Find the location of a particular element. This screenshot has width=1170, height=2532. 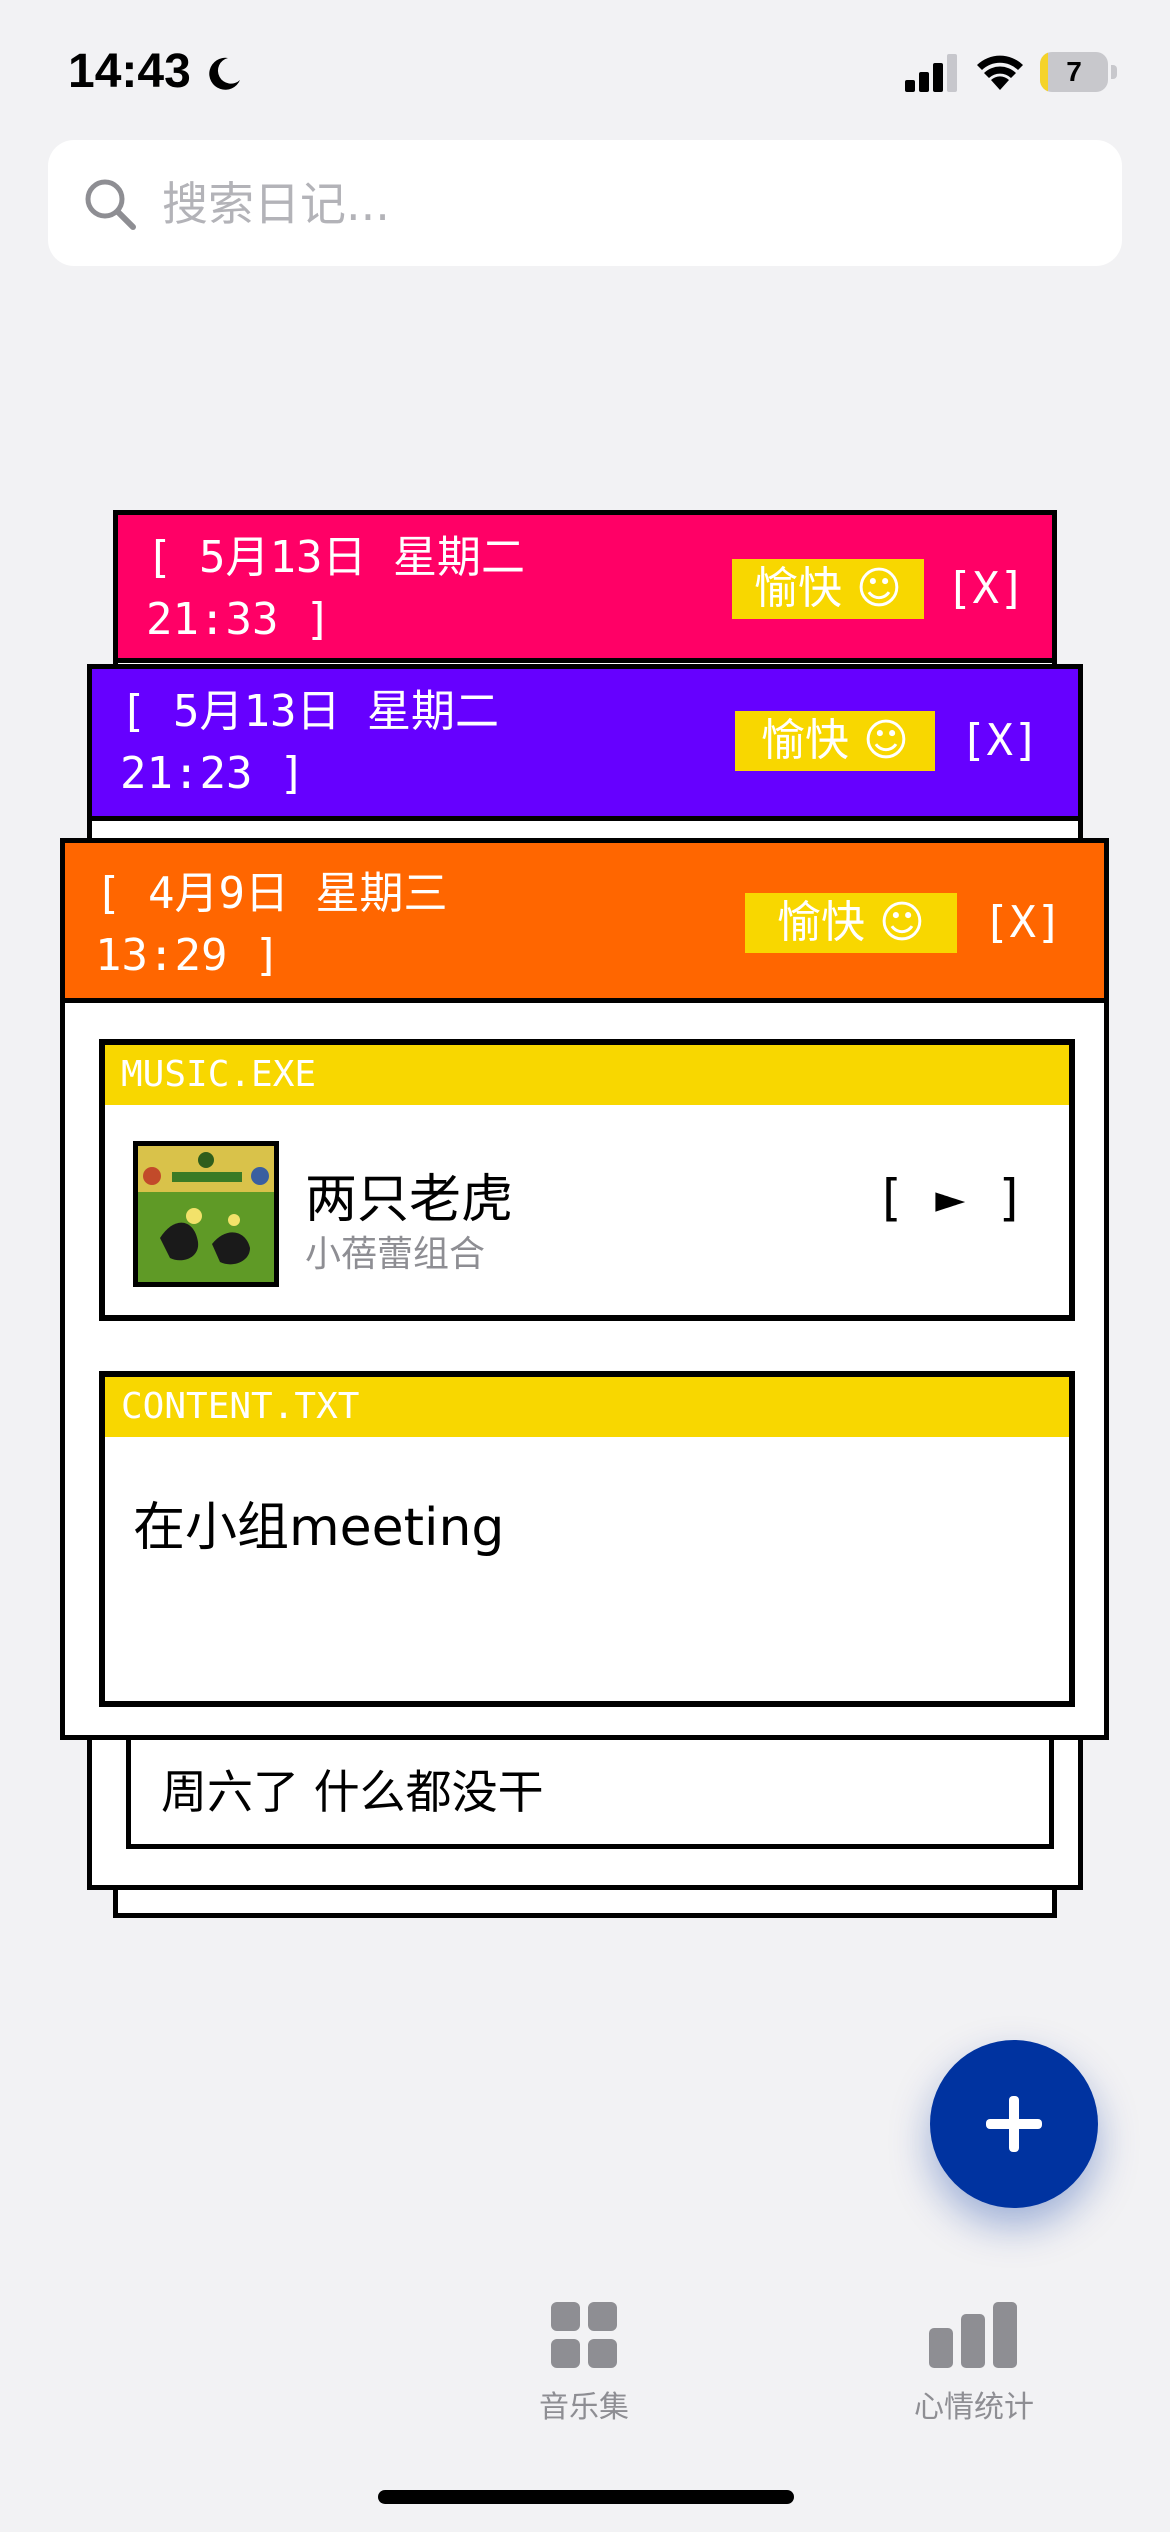

play-button: [ ► ] is located at coordinates (950, 1198).